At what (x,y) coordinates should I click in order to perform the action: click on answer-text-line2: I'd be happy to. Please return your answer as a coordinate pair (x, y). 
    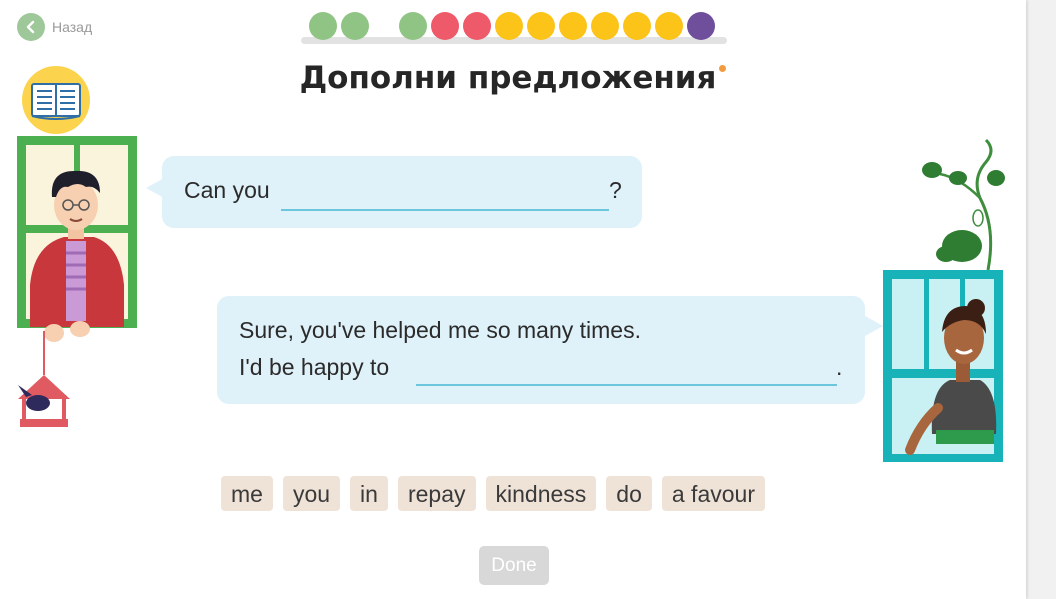
    Looking at the image, I should click on (314, 367).